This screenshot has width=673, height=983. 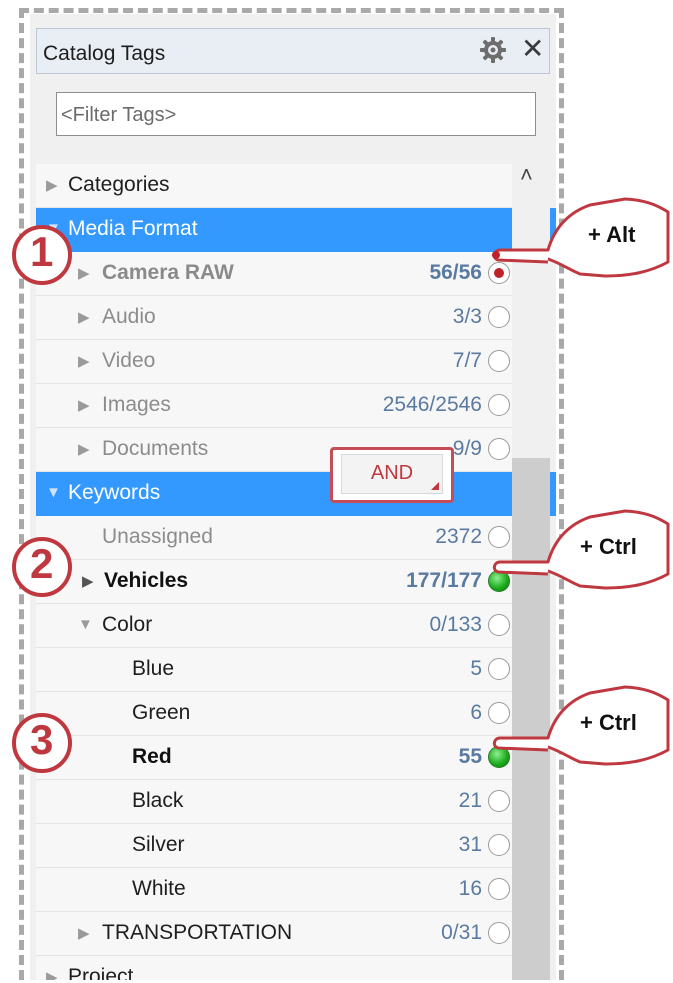 What do you see at coordinates (467, 360) in the screenshot?
I see `tag-count: 7/7` at bounding box center [467, 360].